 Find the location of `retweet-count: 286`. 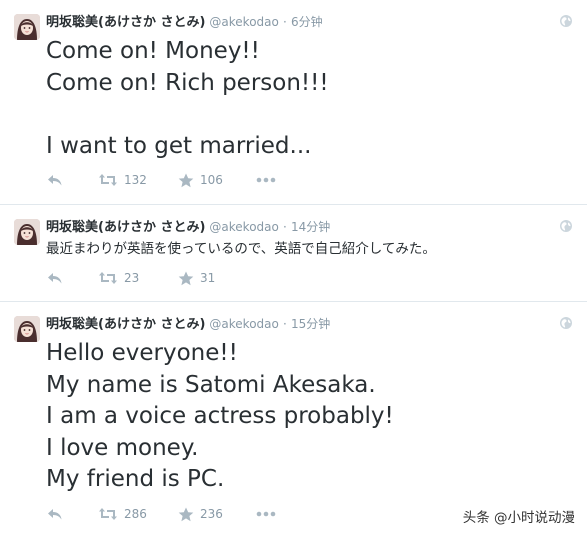

retweet-count: 286 is located at coordinates (135, 514).